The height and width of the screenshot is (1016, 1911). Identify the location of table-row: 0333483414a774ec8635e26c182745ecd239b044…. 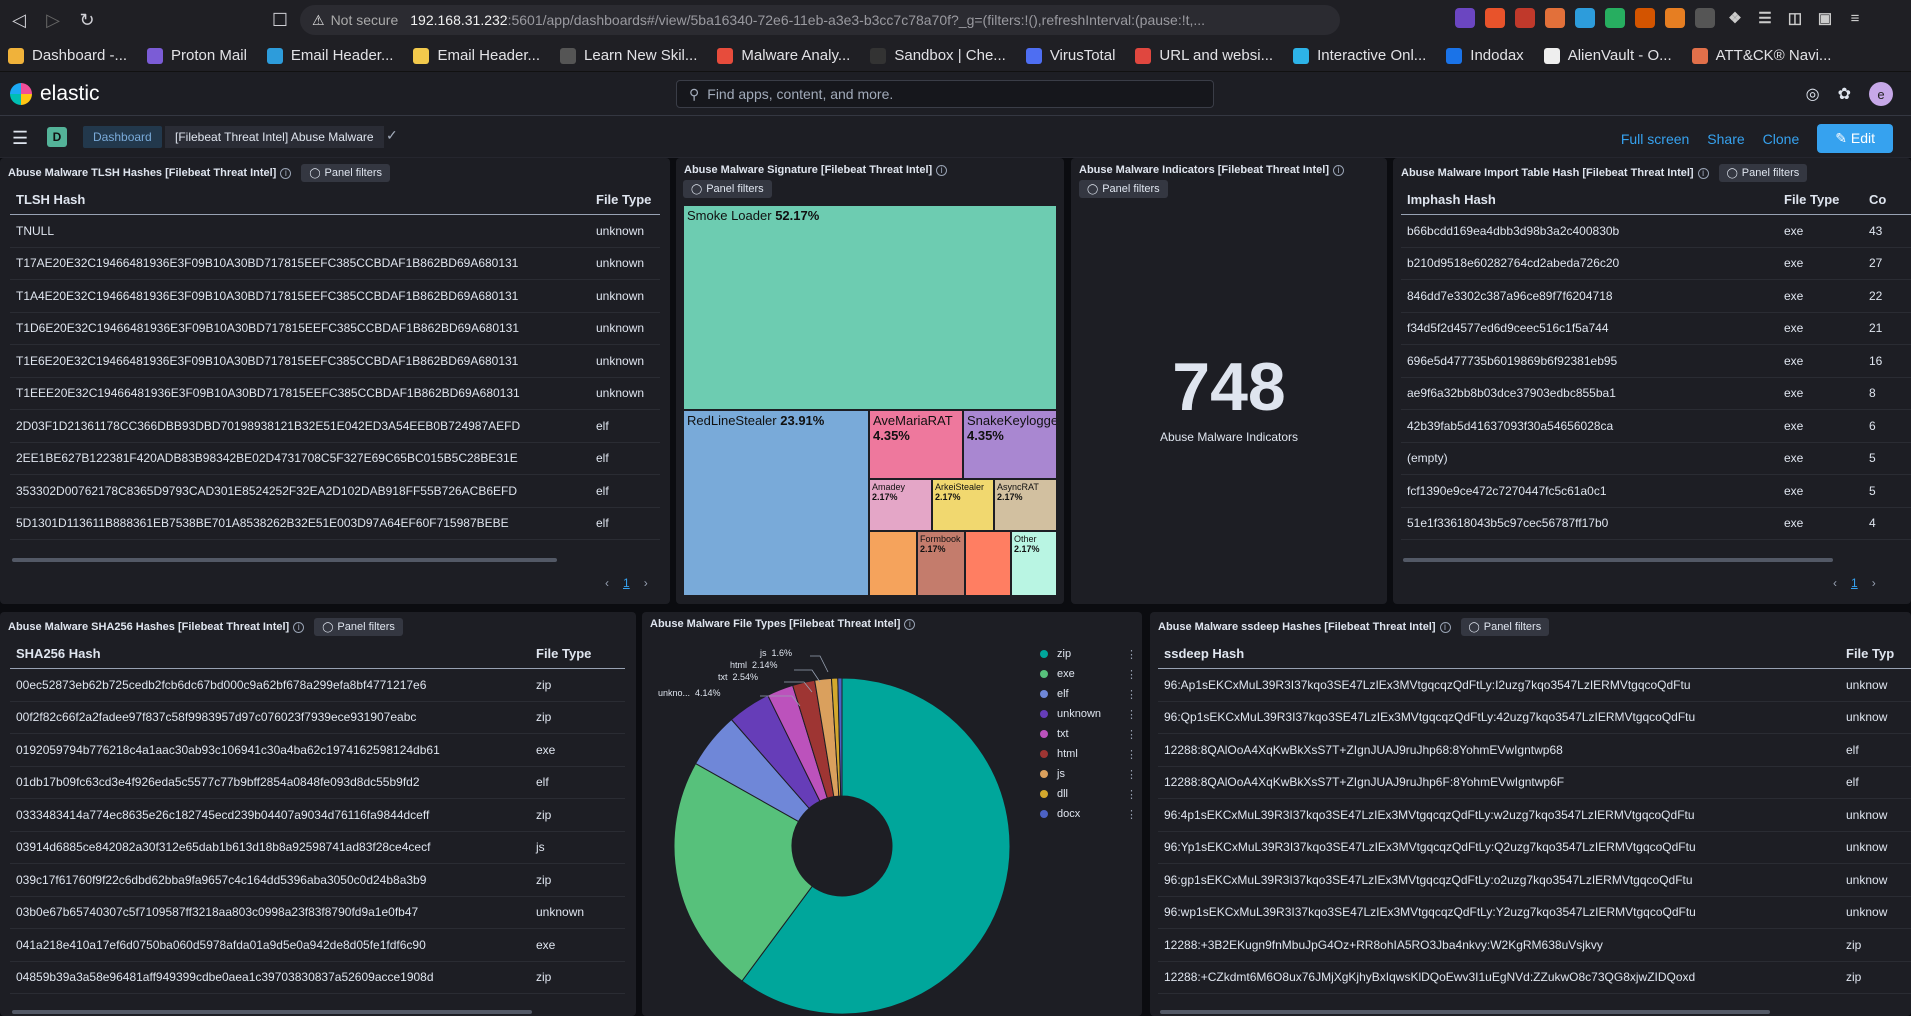
(317, 815).